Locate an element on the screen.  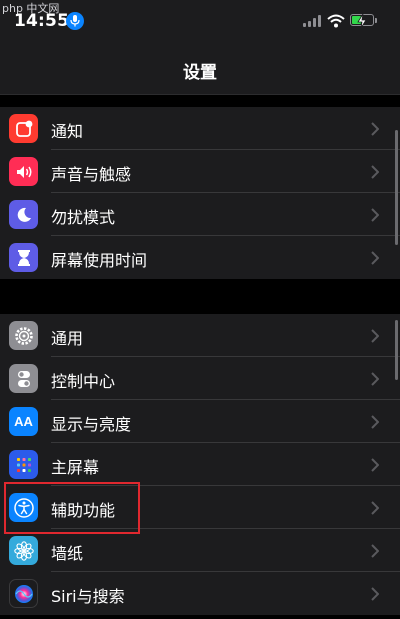
notifications-icon is located at coordinates (23, 128).